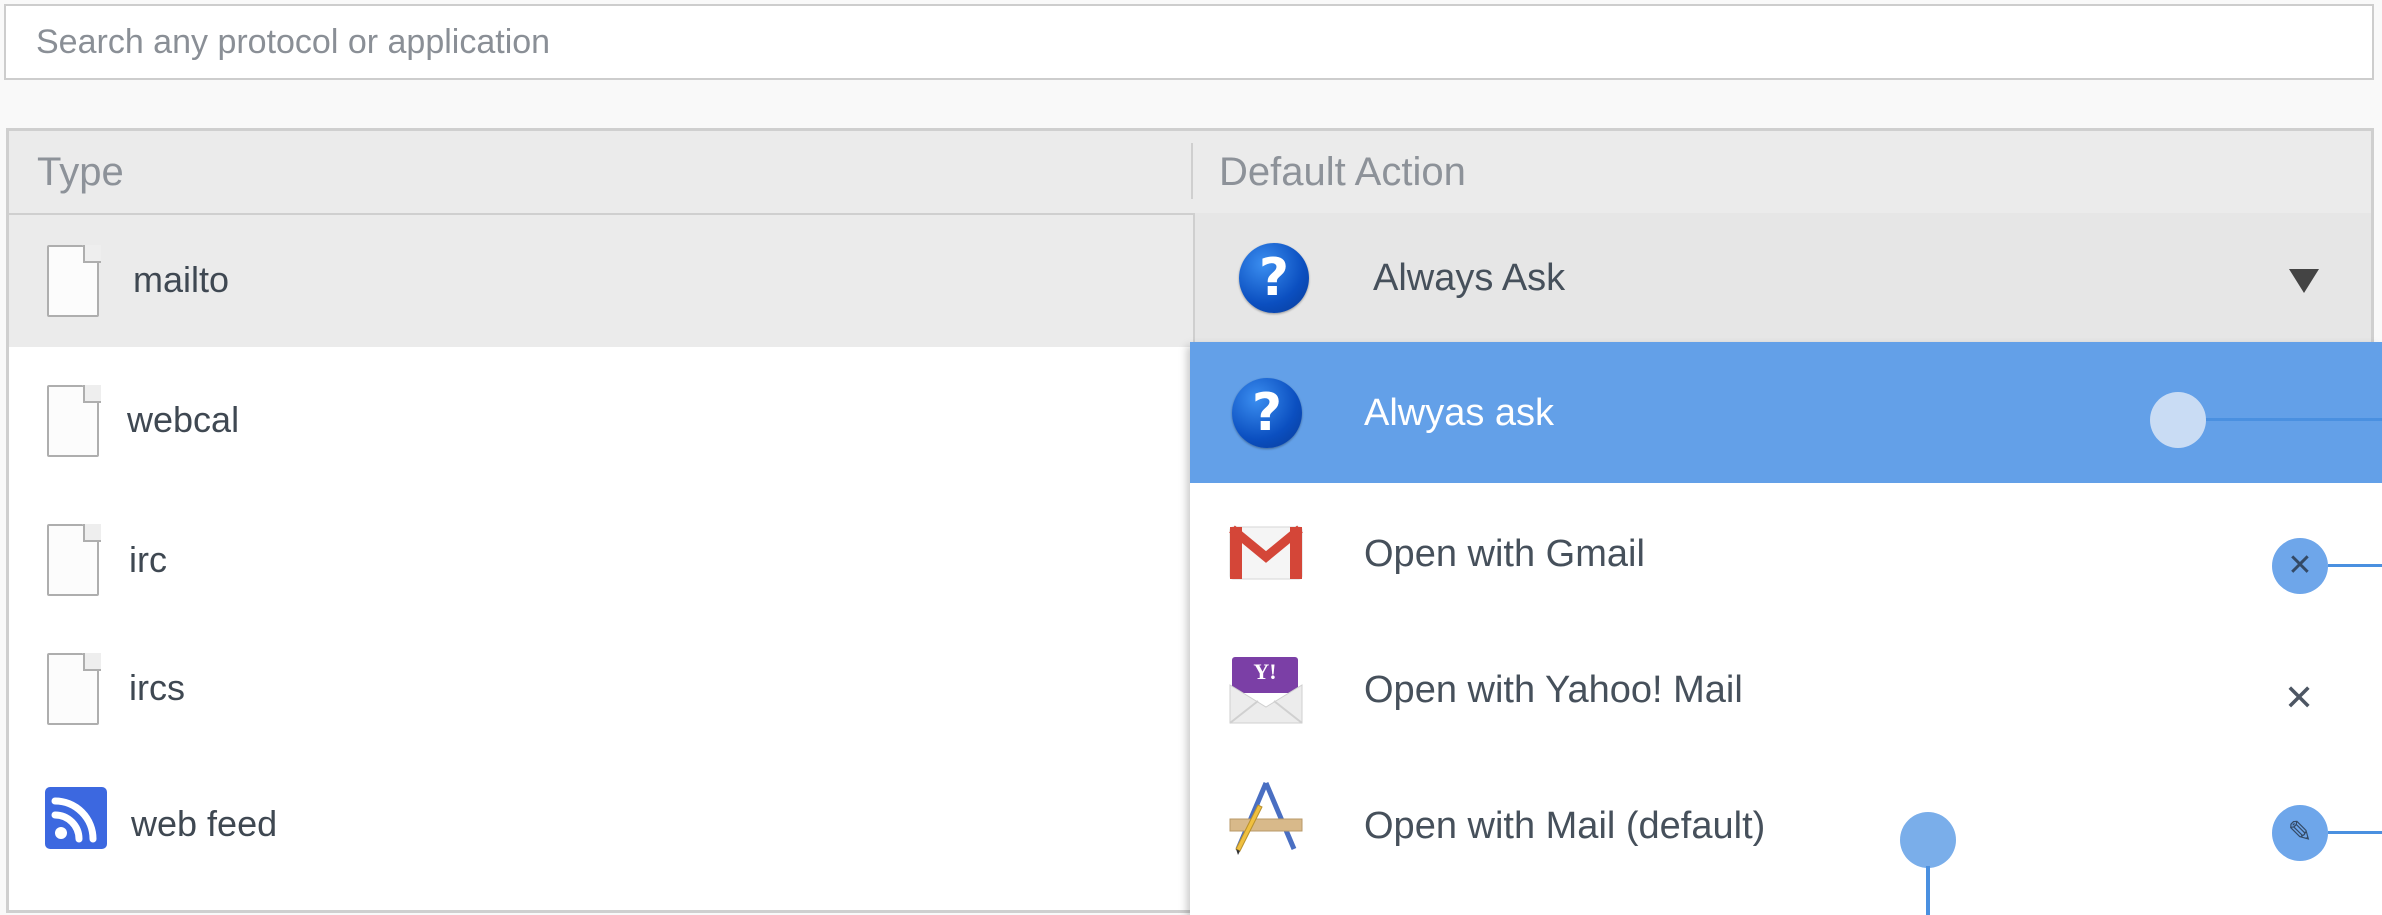  Describe the element at coordinates (1266, 553) in the screenshot. I see `gmail-icon` at that location.